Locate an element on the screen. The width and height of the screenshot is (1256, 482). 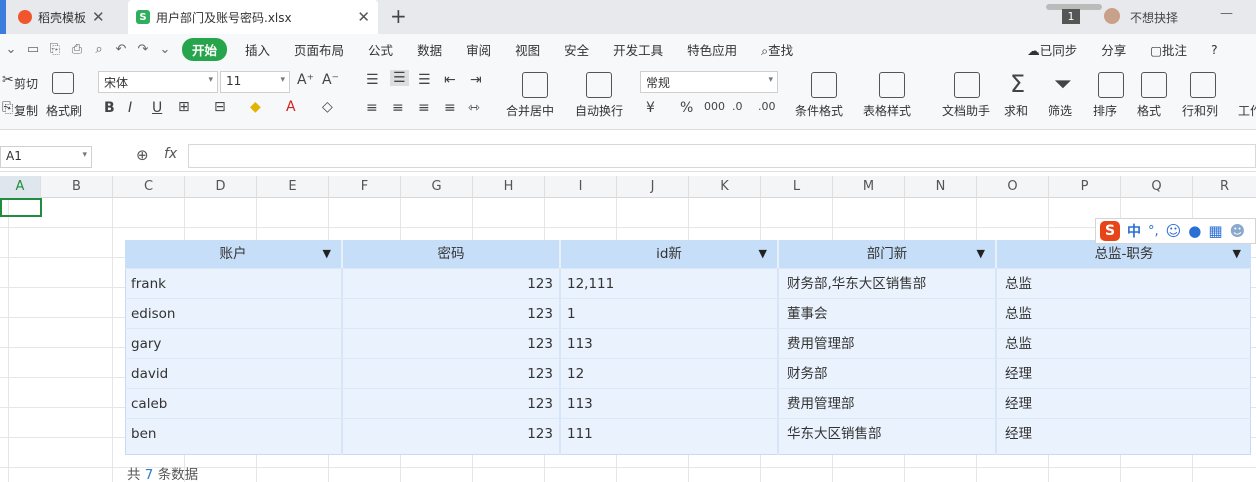
ime-language-toggle: 中 is located at coordinates (1134, 231).